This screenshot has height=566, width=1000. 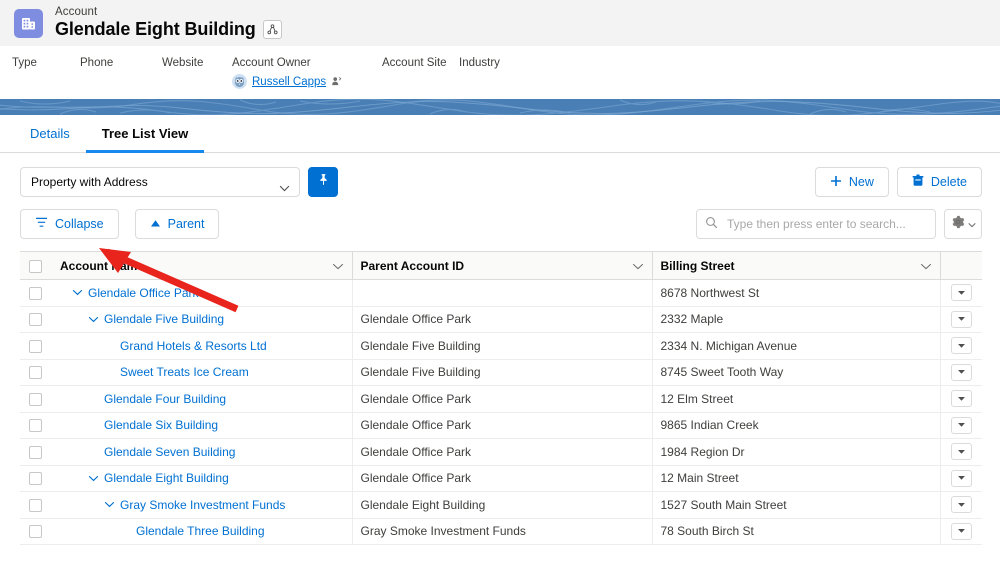 I want to click on decorative-banner, so click(x=500, y=107).